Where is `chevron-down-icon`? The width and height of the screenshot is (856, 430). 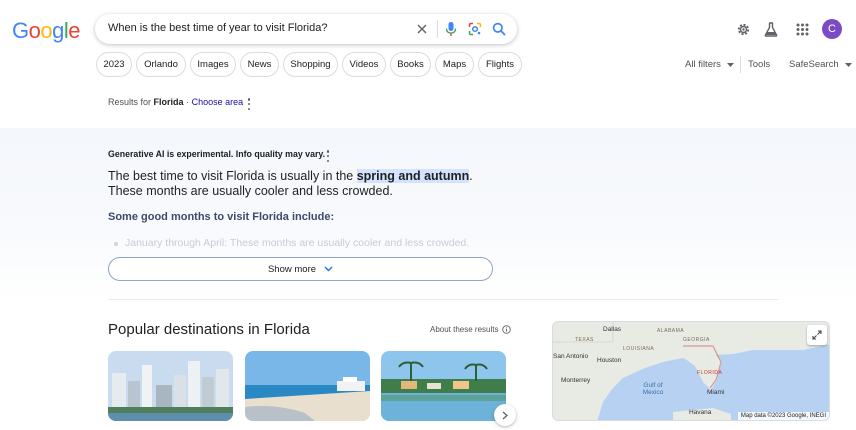
chevron-down-icon is located at coordinates (328, 269).